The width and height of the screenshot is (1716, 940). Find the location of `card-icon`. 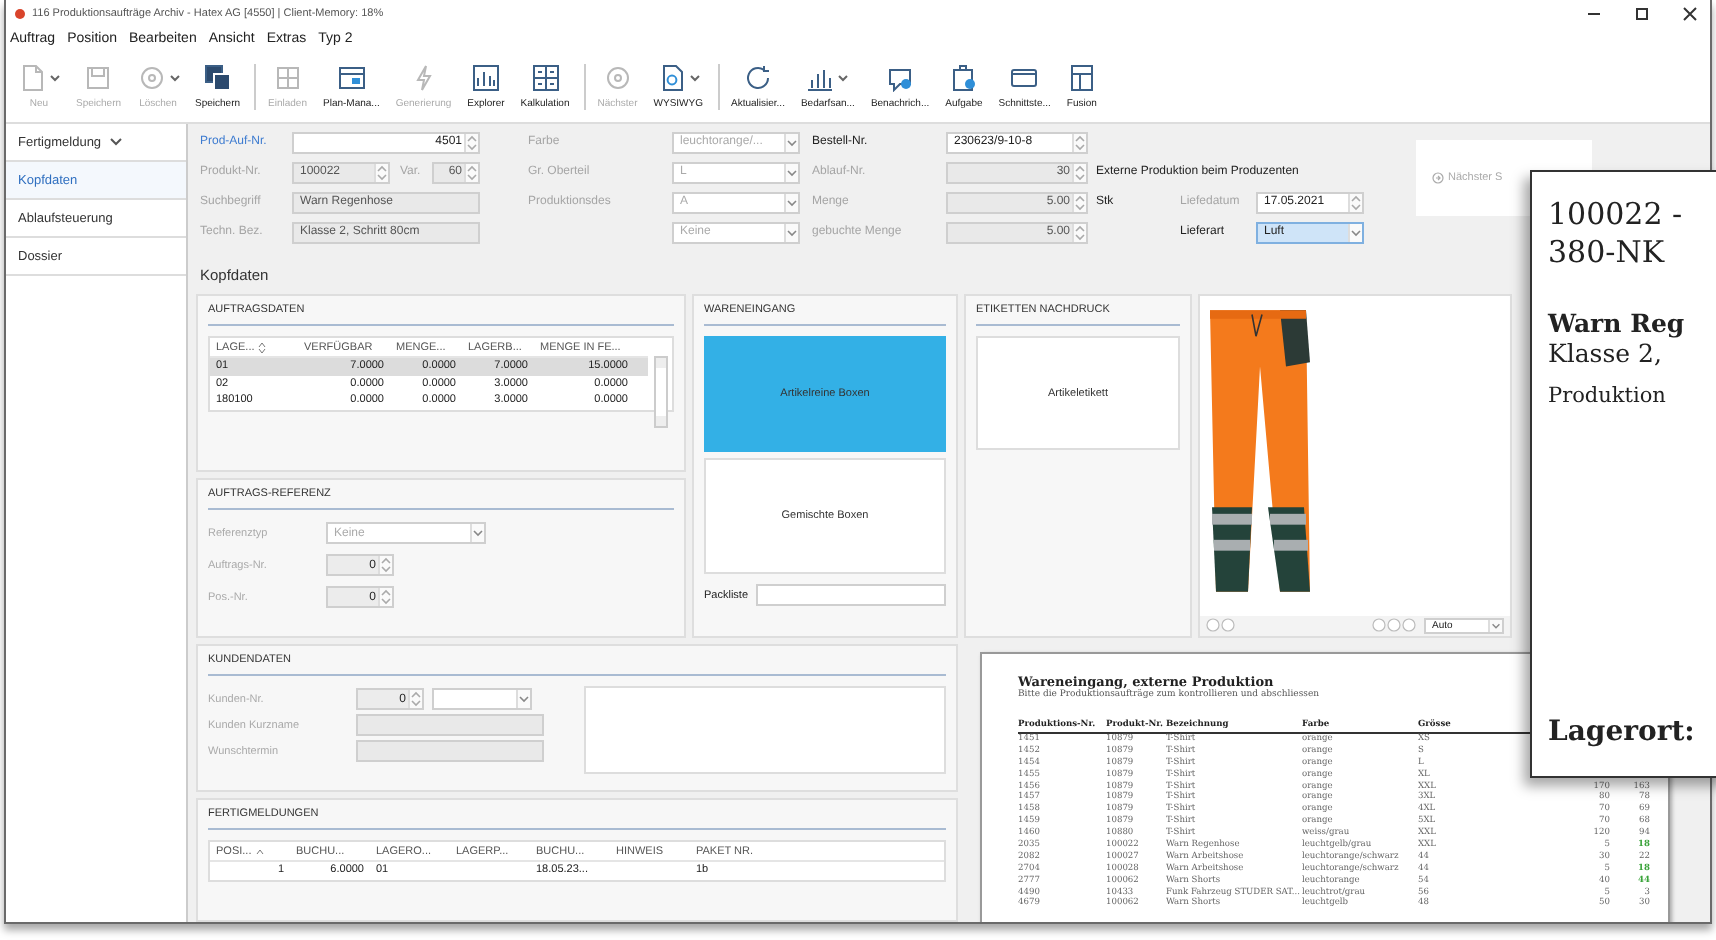

card-icon is located at coordinates (1024, 77).